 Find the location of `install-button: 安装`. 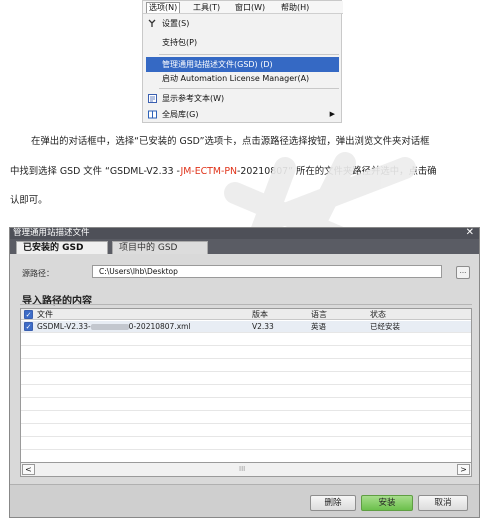

install-button: 安装 is located at coordinates (387, 503).